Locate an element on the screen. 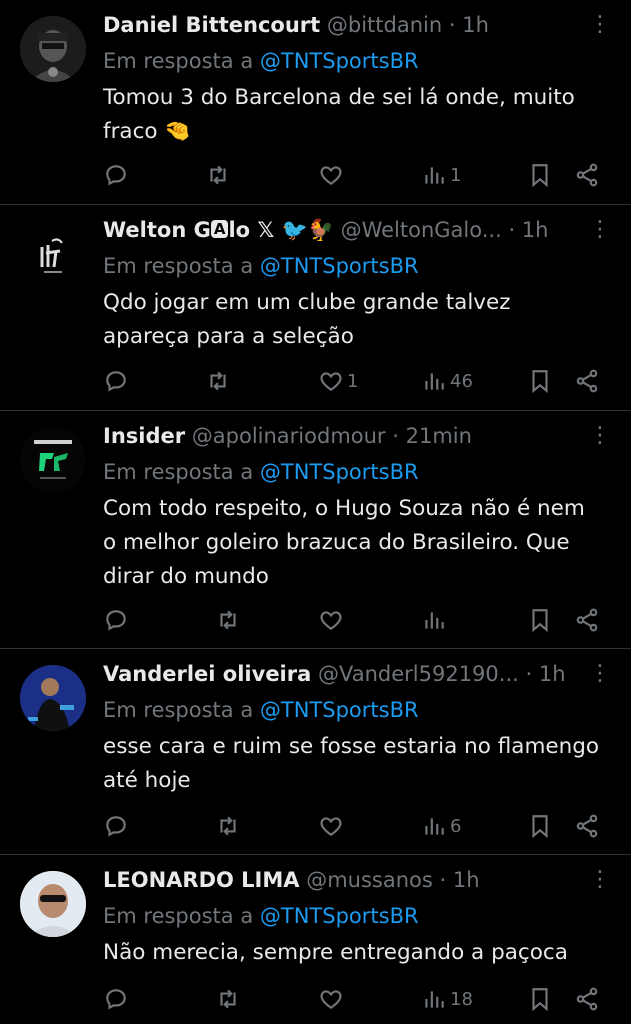  views-button is located at coordinates (435, 620).